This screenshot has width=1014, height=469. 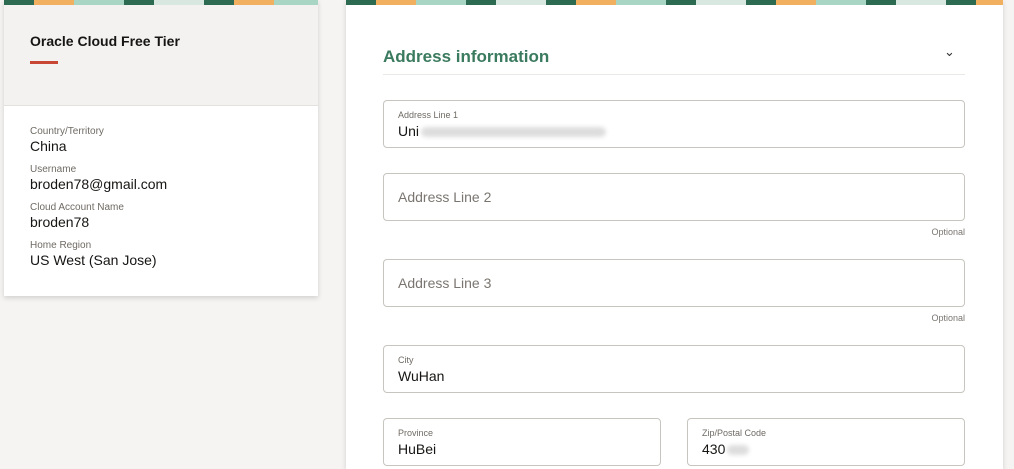 I want to click on section-title: Address information, so click(x=466, y=56).